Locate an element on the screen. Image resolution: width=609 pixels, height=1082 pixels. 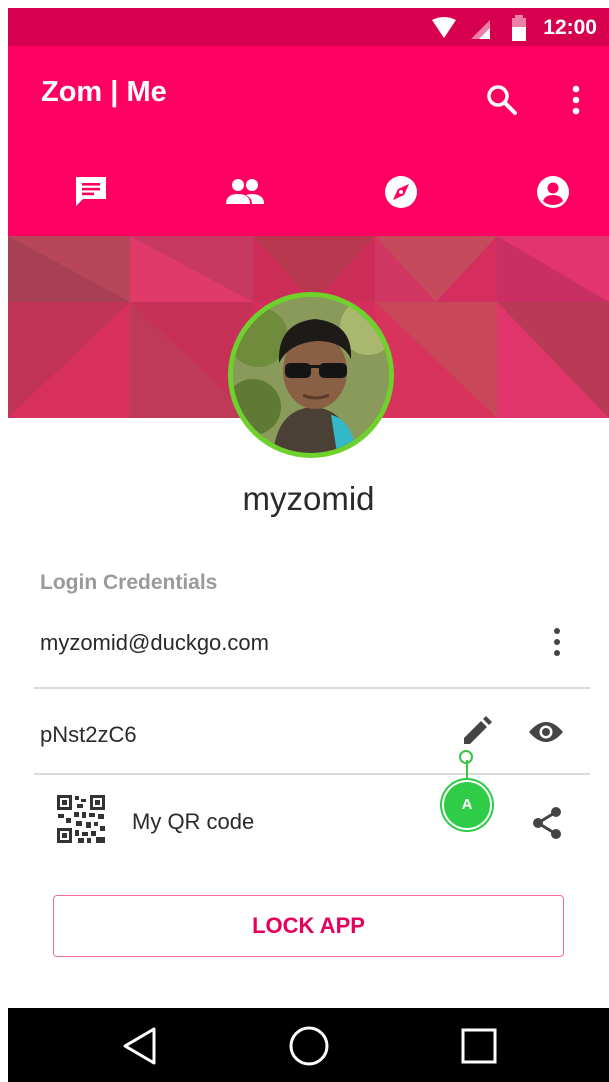
back-button is located at coordinates (140, 1046).